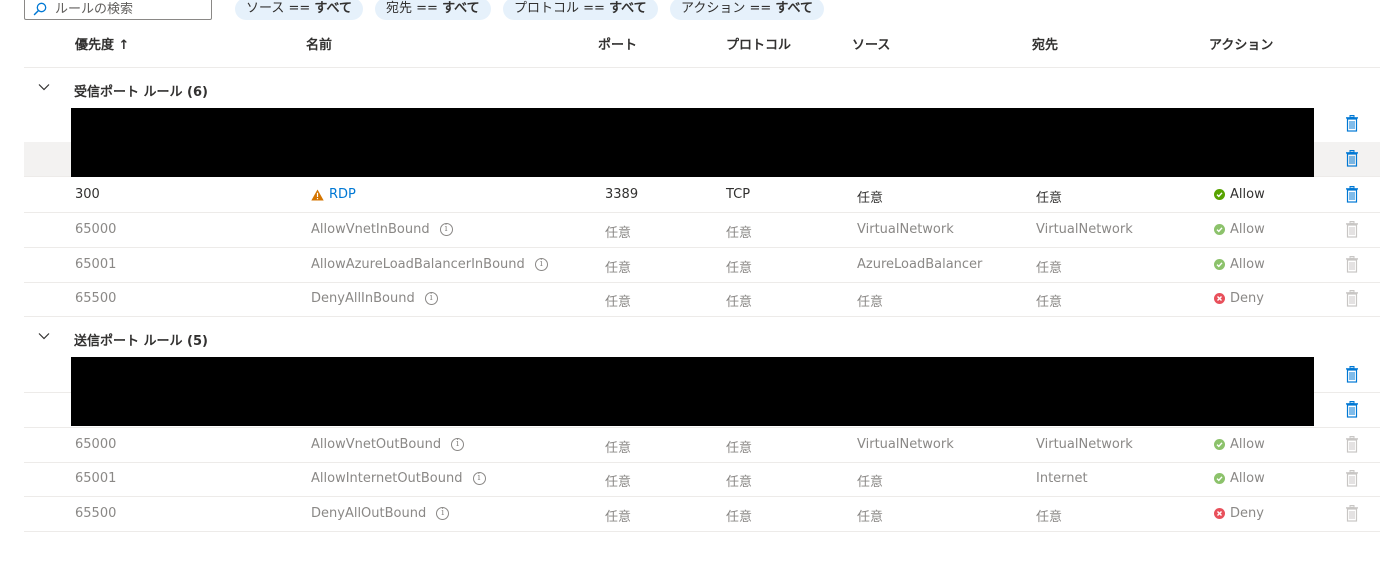  I want to click on column-header-destination: 宛先, so click(1045, 43).